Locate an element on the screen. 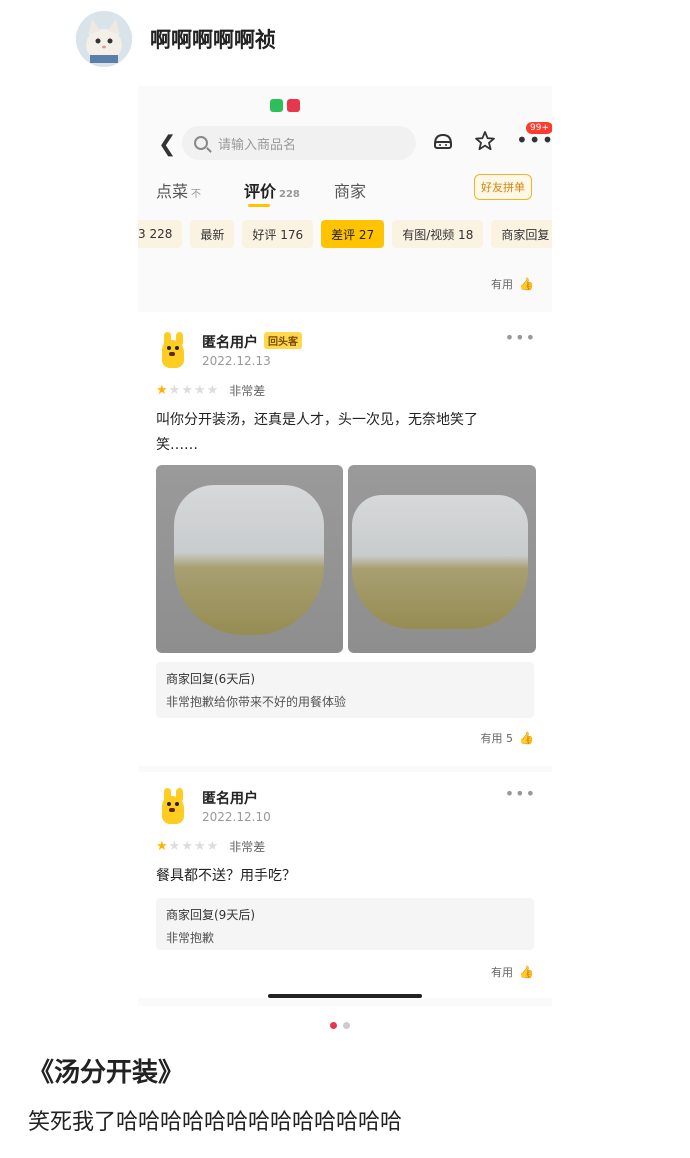 Image resolution: width=690 pixels, height=1158 pixels. useful-button: 有用 👍 is located at coordinates (512, 972).